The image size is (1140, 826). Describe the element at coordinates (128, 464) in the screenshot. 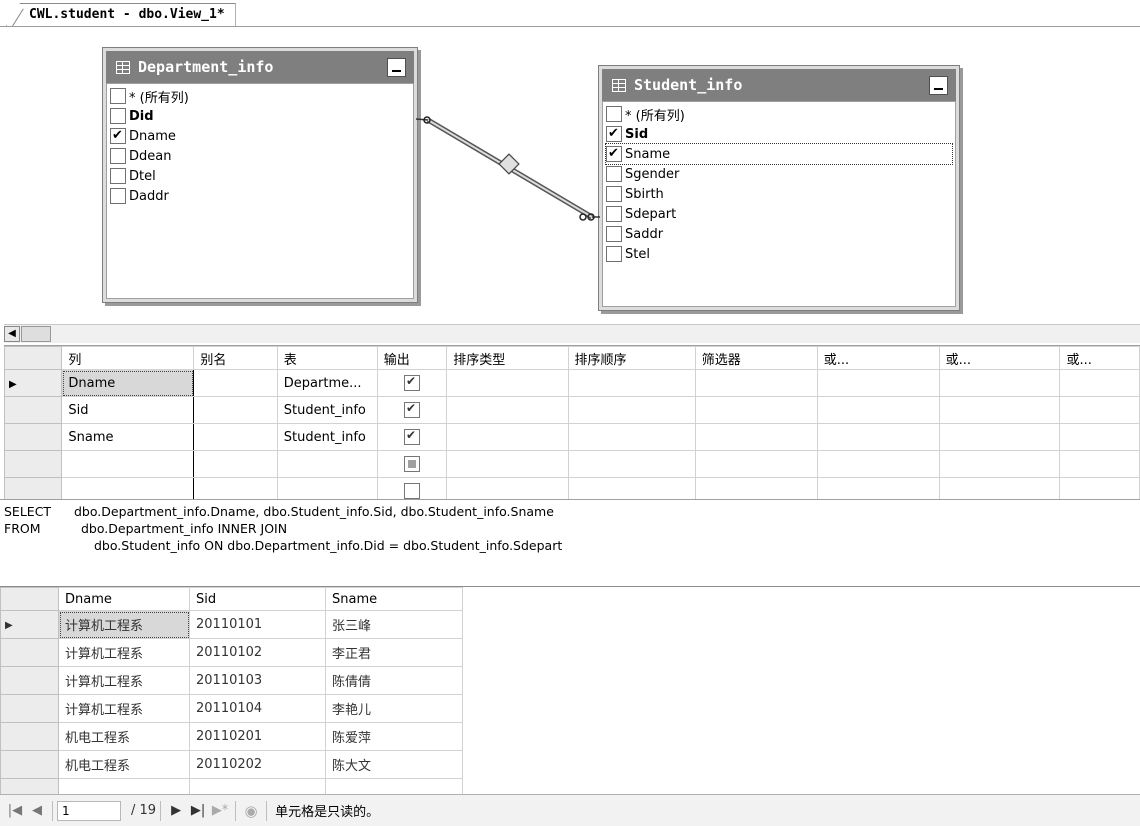

I see `column-cell` at that location.